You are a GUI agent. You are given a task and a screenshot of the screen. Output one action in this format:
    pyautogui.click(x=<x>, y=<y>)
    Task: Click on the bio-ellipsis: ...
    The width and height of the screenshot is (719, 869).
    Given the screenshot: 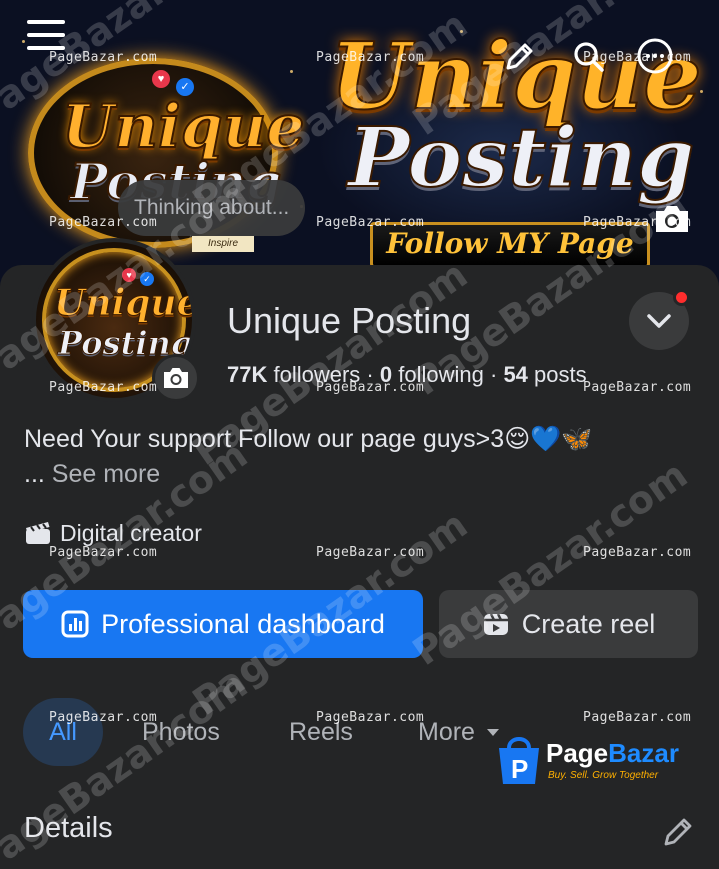 What is the action you would take?
    pyautogui.click(x=34, y=474)
    